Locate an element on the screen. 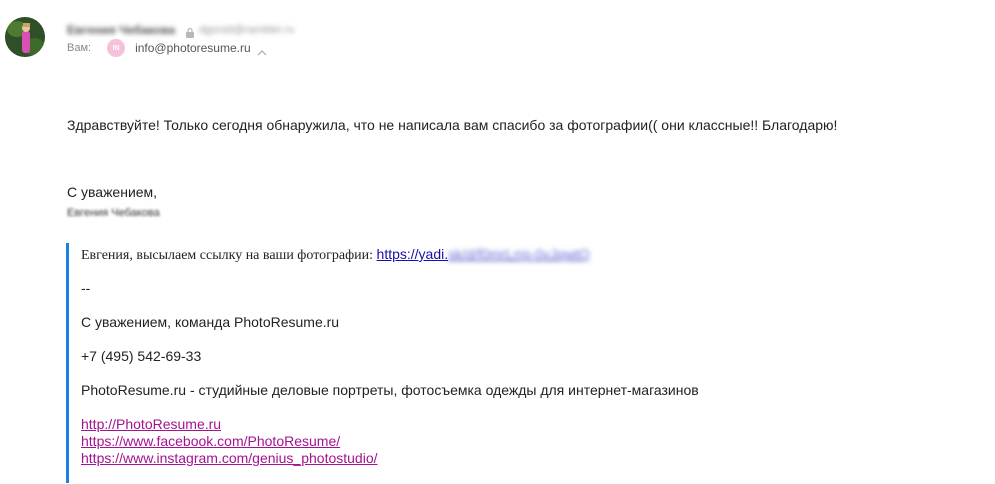 This screenshot has height=484, width=995. signature-line: С уважением, is located at coordinates (112, 192).